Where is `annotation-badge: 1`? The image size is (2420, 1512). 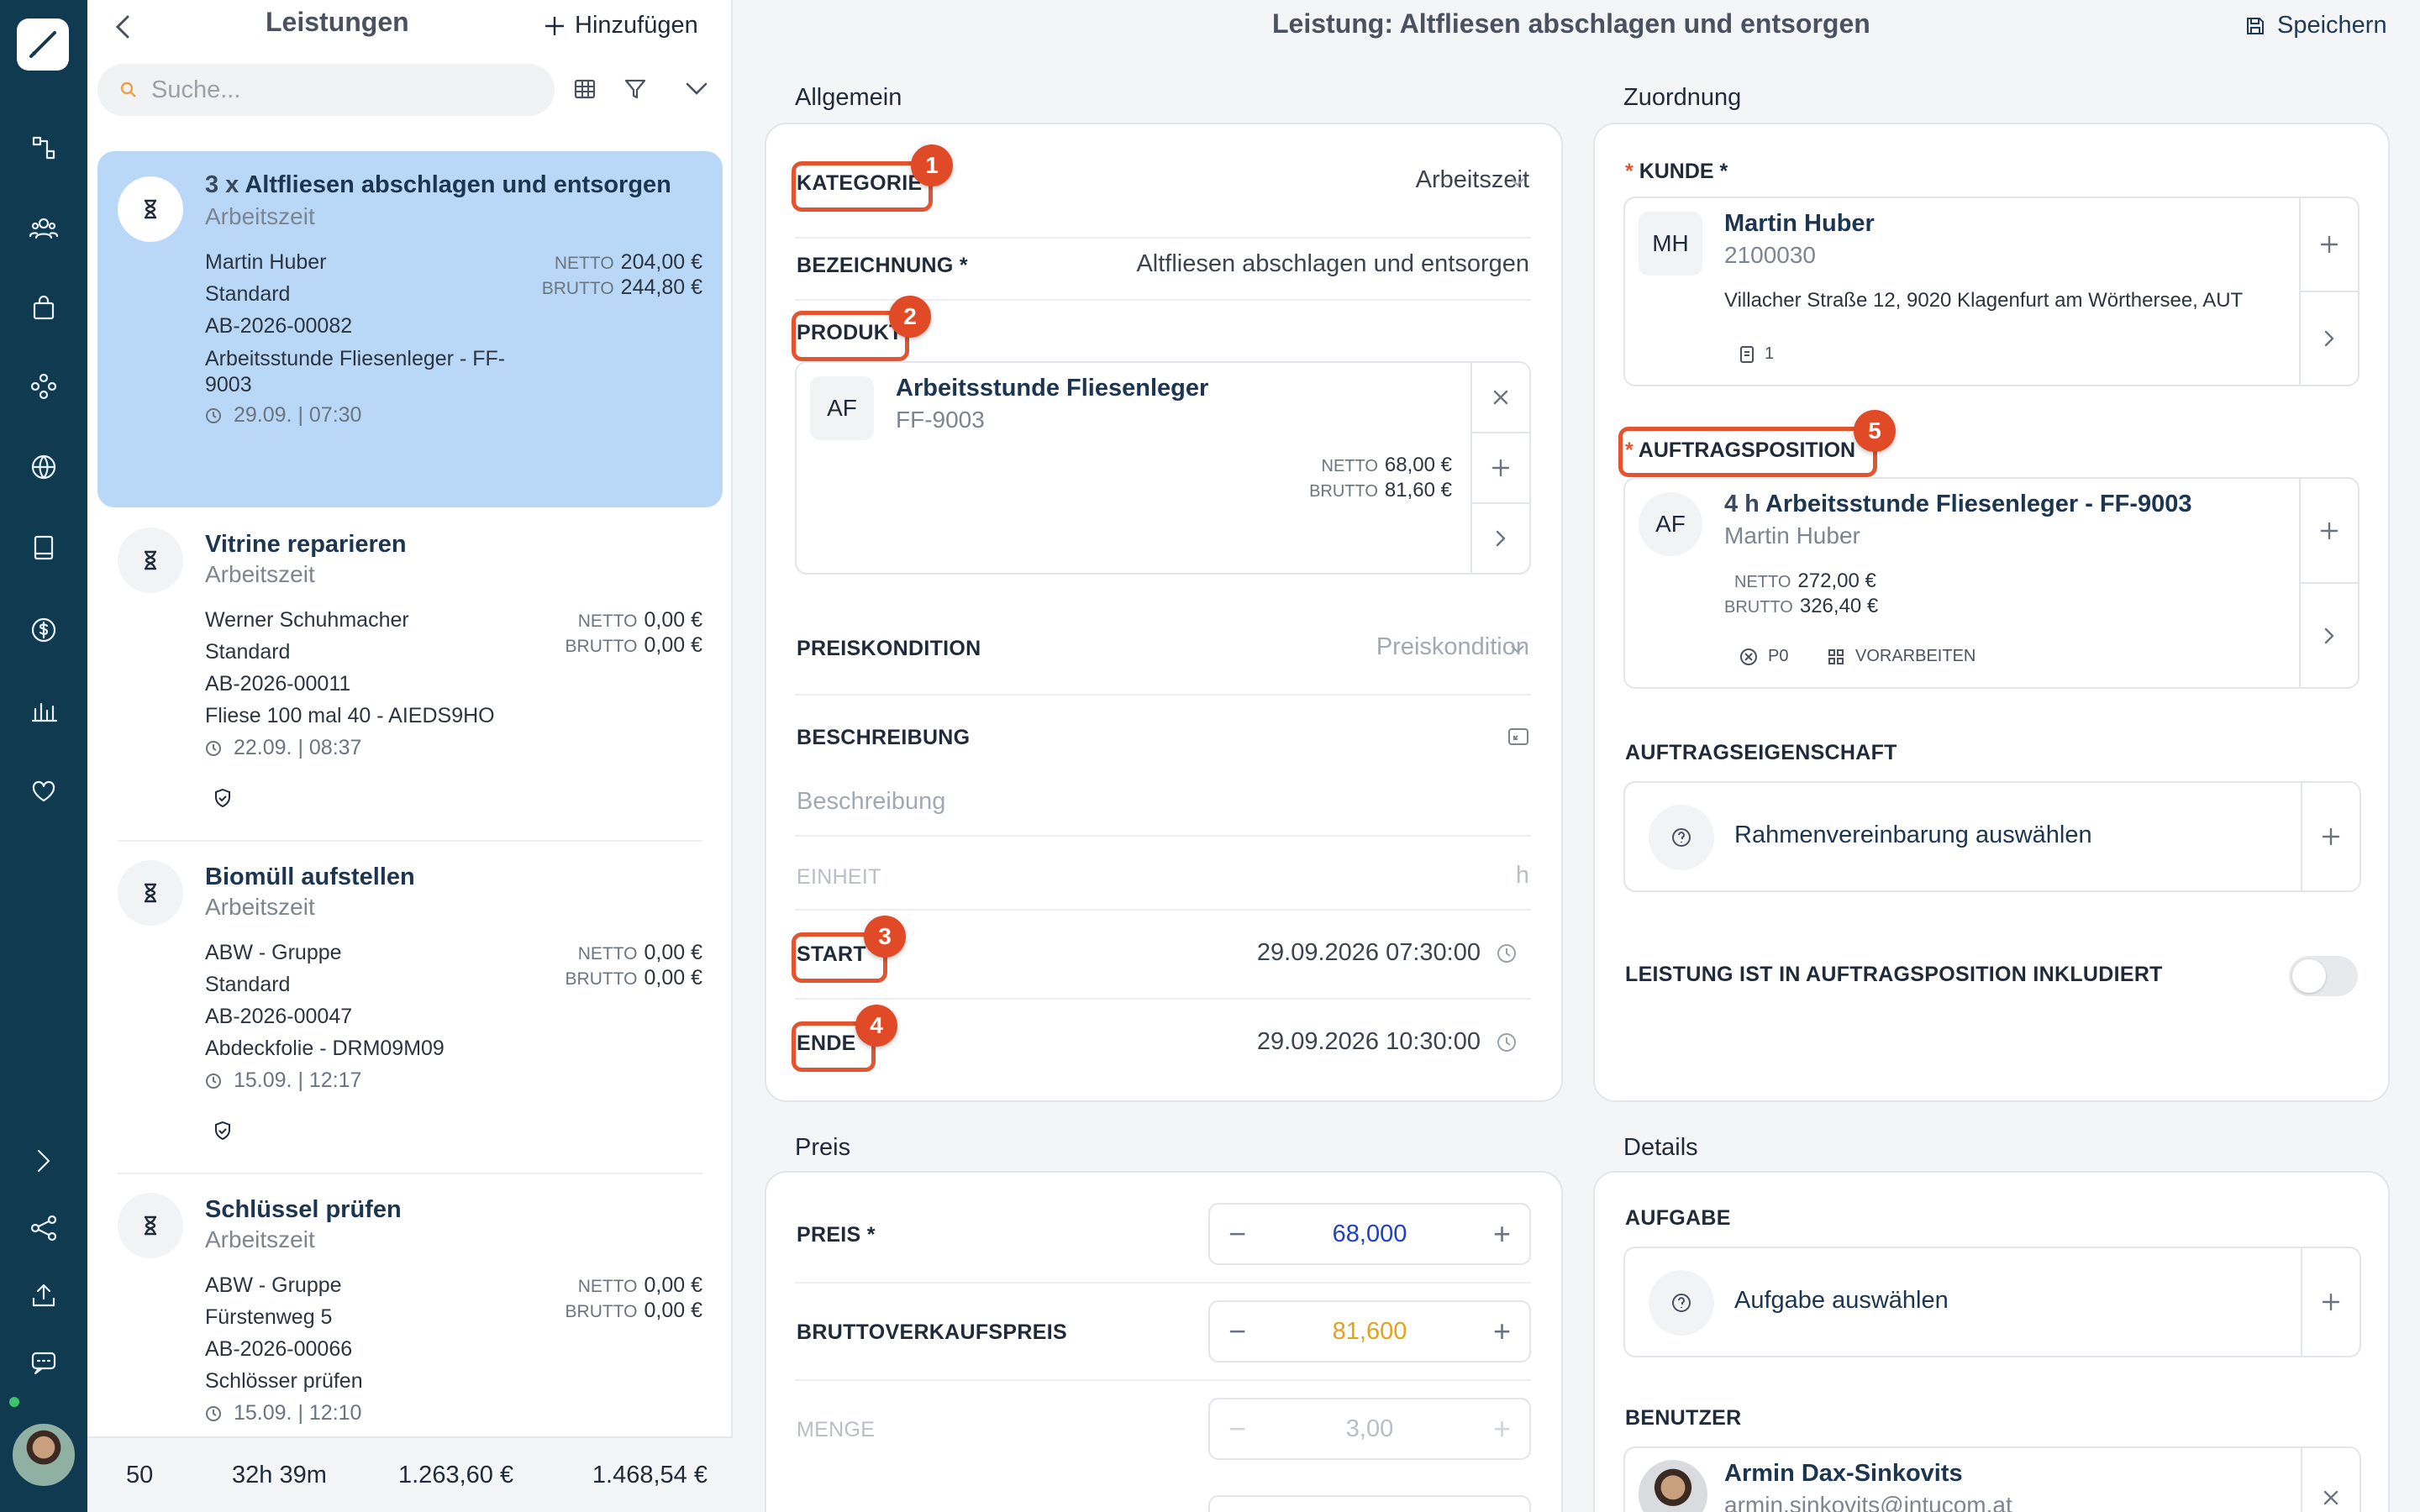
annotation-badge: 1 is located at coordinates (932, 165).